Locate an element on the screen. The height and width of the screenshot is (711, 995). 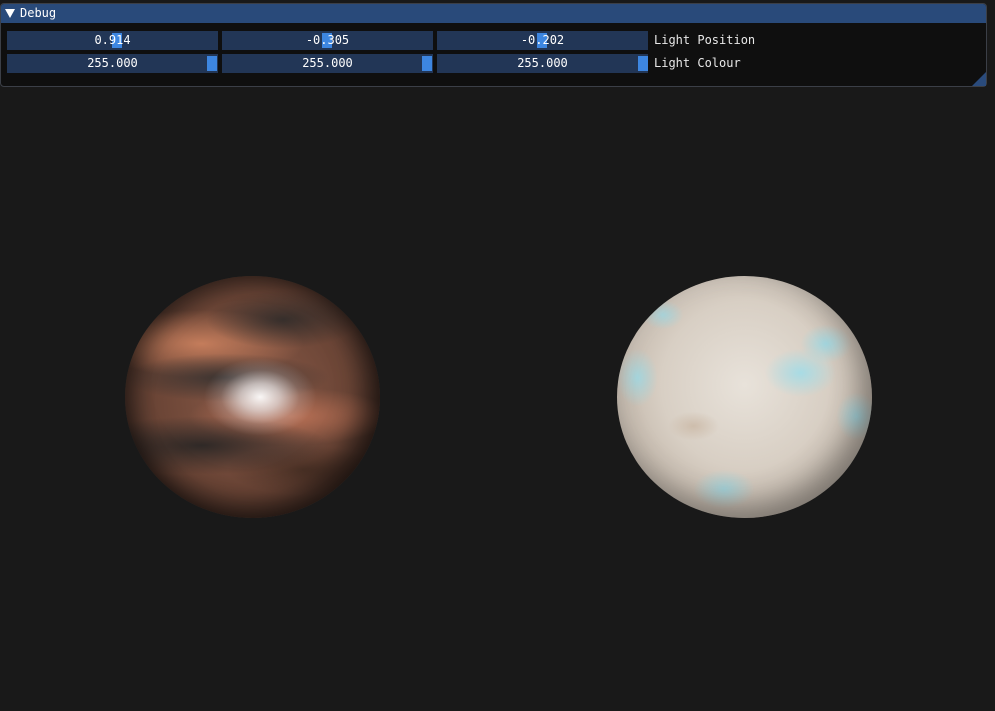
light-position-x-slider: 0.914 is located at coordinates (112, 40).